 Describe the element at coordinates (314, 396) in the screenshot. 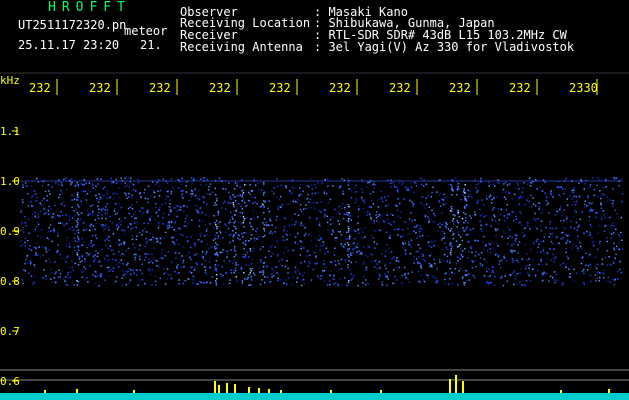

I see `level-baseline` at that location.